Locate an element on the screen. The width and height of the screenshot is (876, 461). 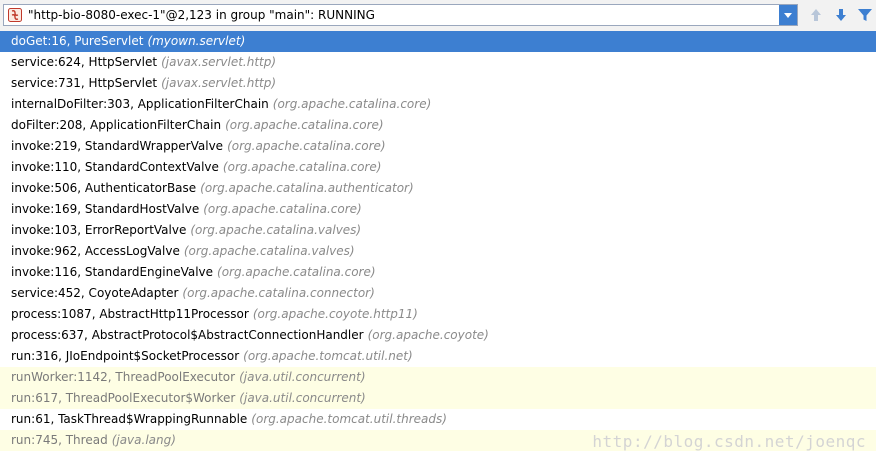
frame-method: doFilter:208, ApplicationFilterChain is located at coordinates (116, 125).